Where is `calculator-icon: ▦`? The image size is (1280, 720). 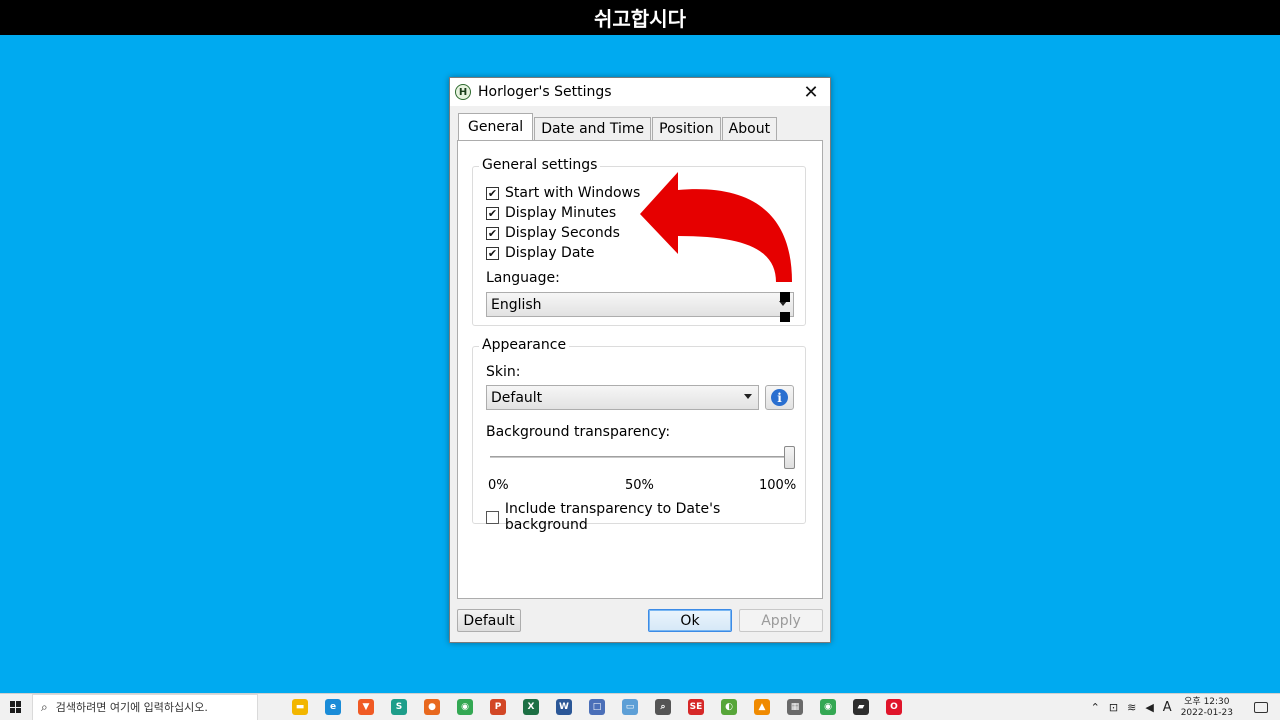 calculator-icon: ▦ is located at coordinates (795, 707).